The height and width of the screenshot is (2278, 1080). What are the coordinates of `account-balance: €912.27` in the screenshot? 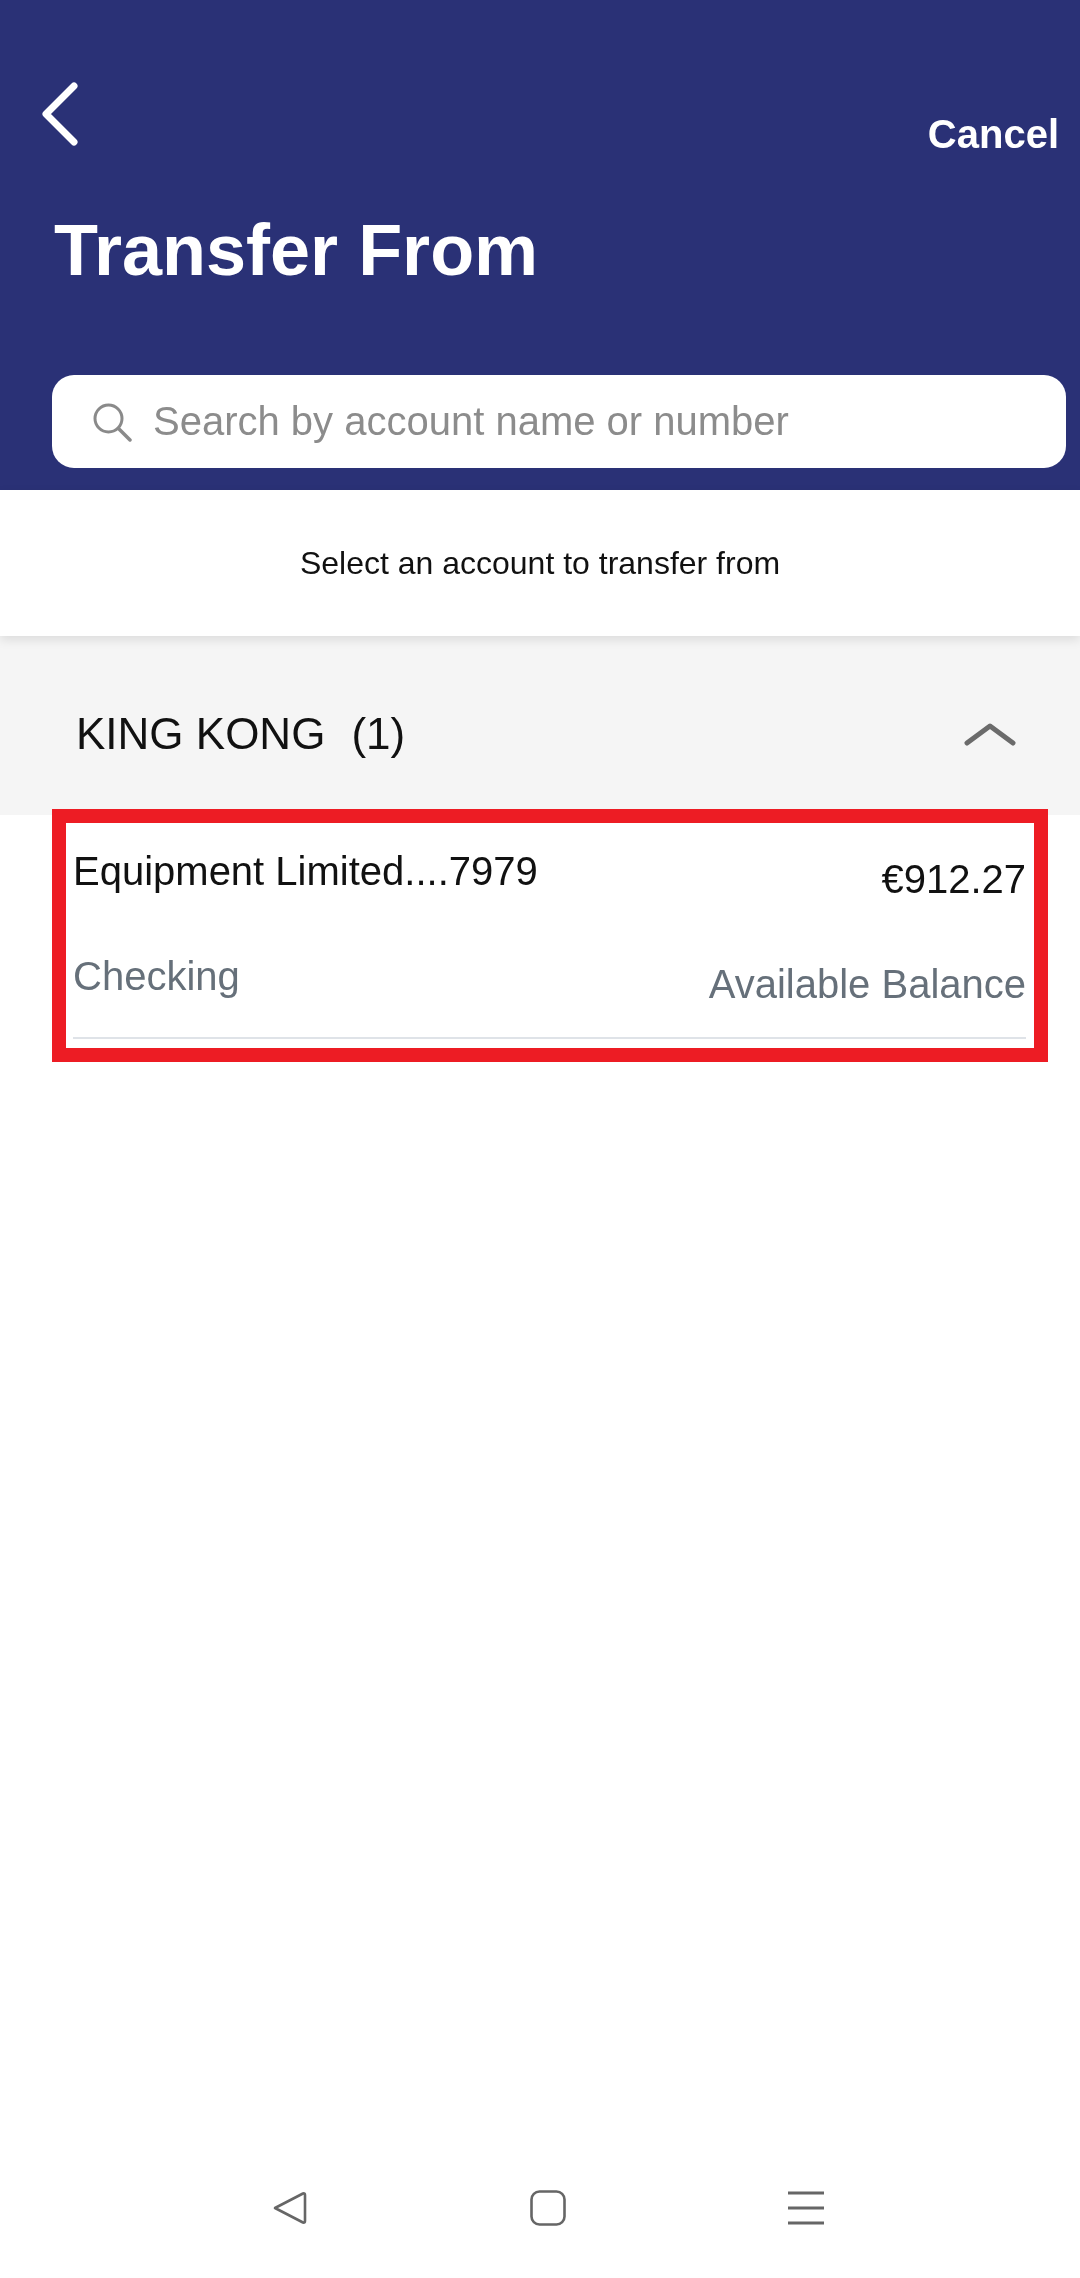 It's located at (953, 879).